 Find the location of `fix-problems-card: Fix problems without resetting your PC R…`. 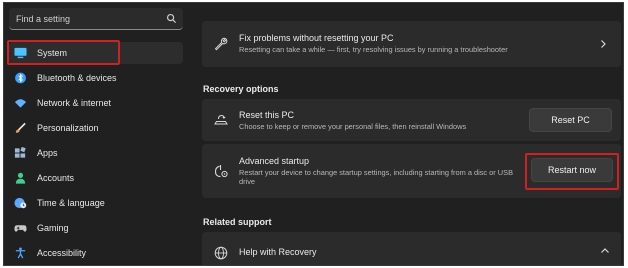

fix-problems-card: Fix problems without resetting your PC R… is located at coordinates (411, 44).